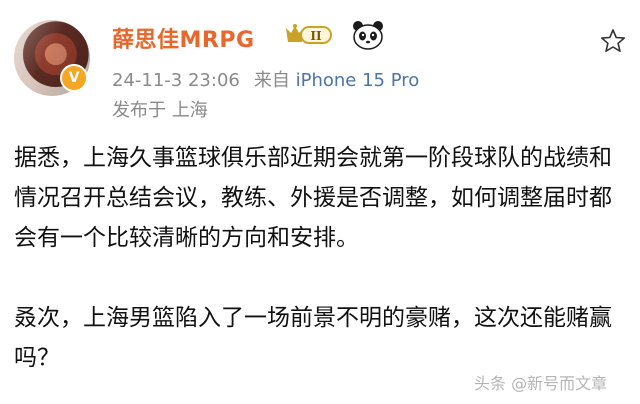 The height and width of the screenshot is (404, 640). I want to click on verified-badge-icon: V, so click(74, 78).